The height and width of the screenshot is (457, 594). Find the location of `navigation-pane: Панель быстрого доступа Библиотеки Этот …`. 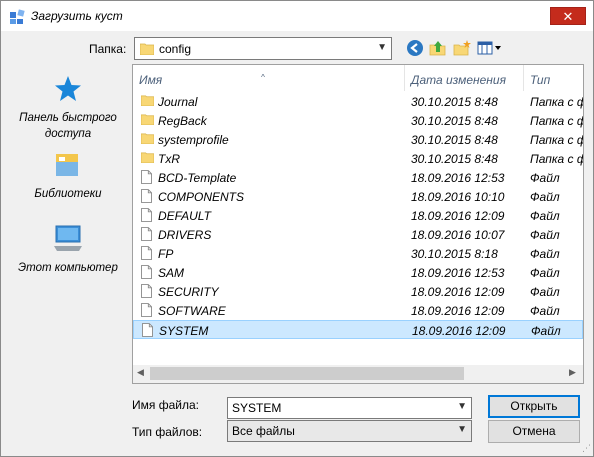

navigation-pane: Панель быстрого доступа Библиотеки Этот … is located at coordinates (68, 224).